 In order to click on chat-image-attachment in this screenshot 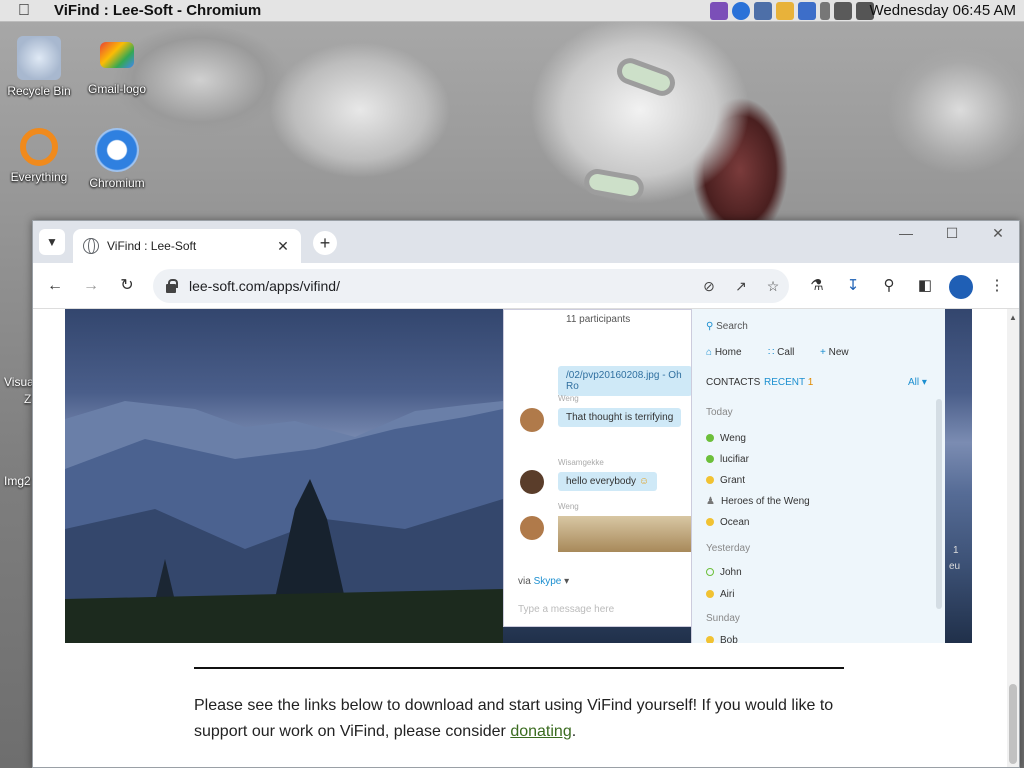, I will do `click(626, 534)`.